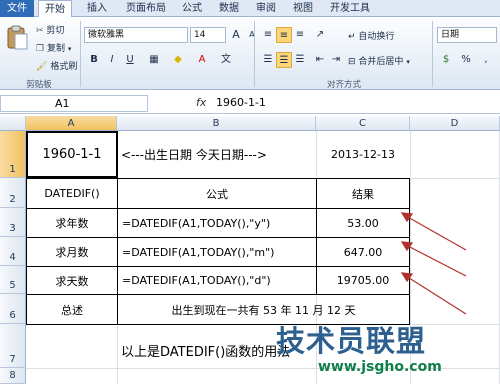 This screenshot has width=500, height=384. What do you see at coordinates (55, 31) in the screenshot?
I see `cut-label: 剪切` at bounding box center [55, 31].